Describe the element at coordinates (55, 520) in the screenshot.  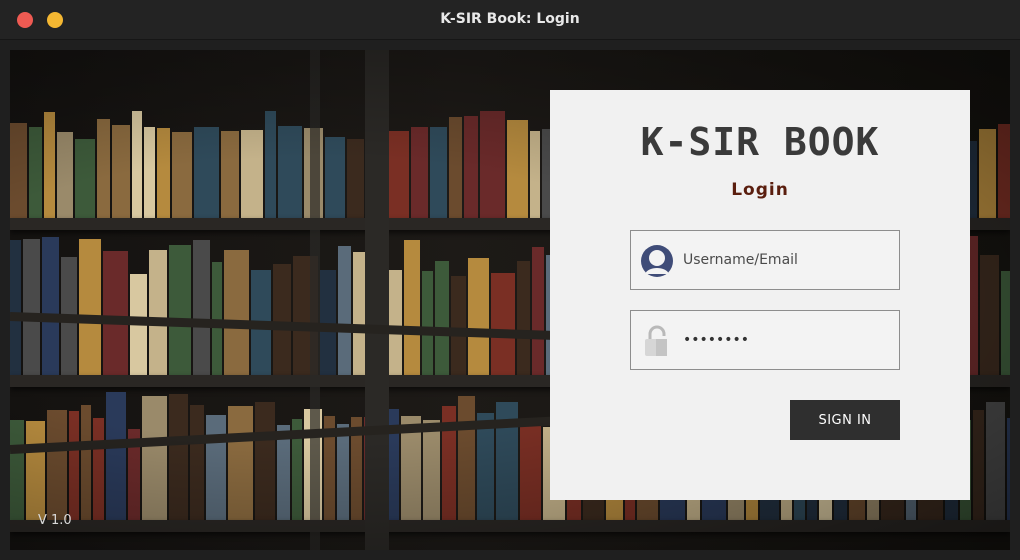
I see `version-label: V 1.0` at that location.